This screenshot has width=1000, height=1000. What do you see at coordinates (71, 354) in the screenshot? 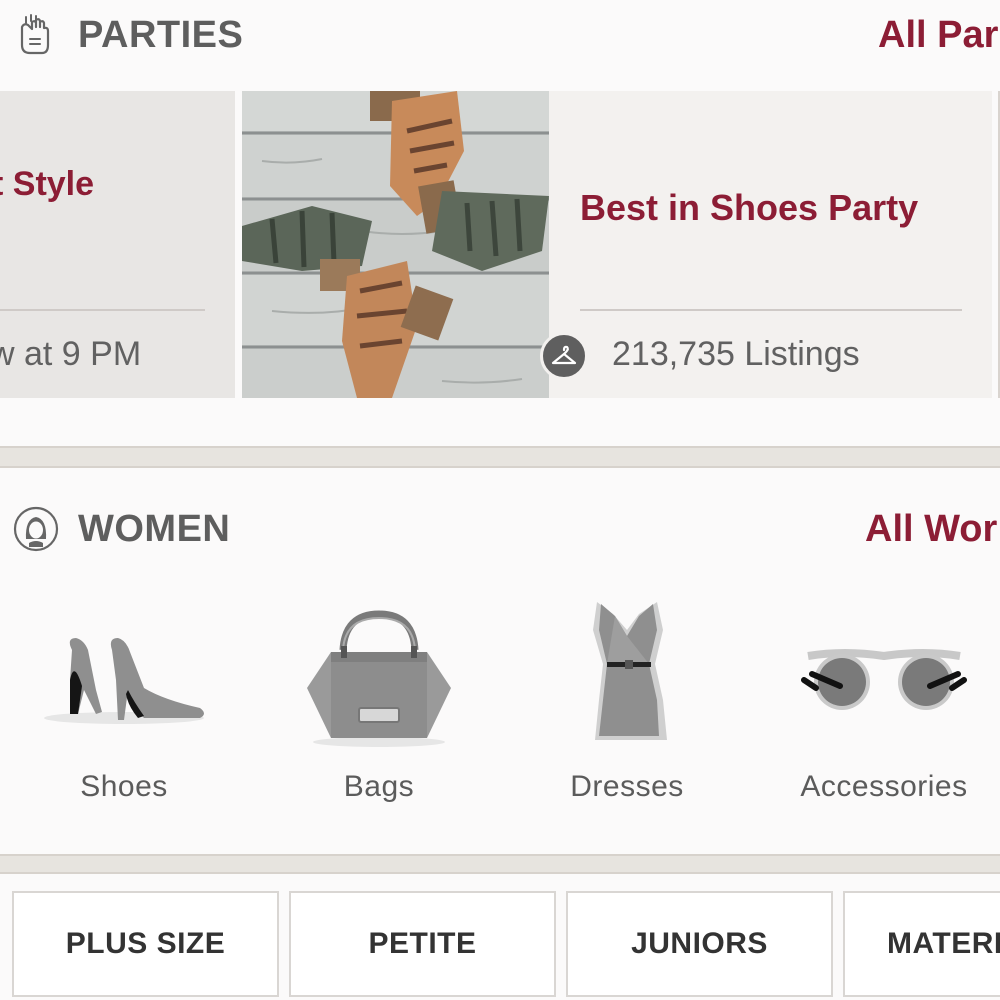
I see `party-time: w at 9 PM` at bounding box center [71, 354].